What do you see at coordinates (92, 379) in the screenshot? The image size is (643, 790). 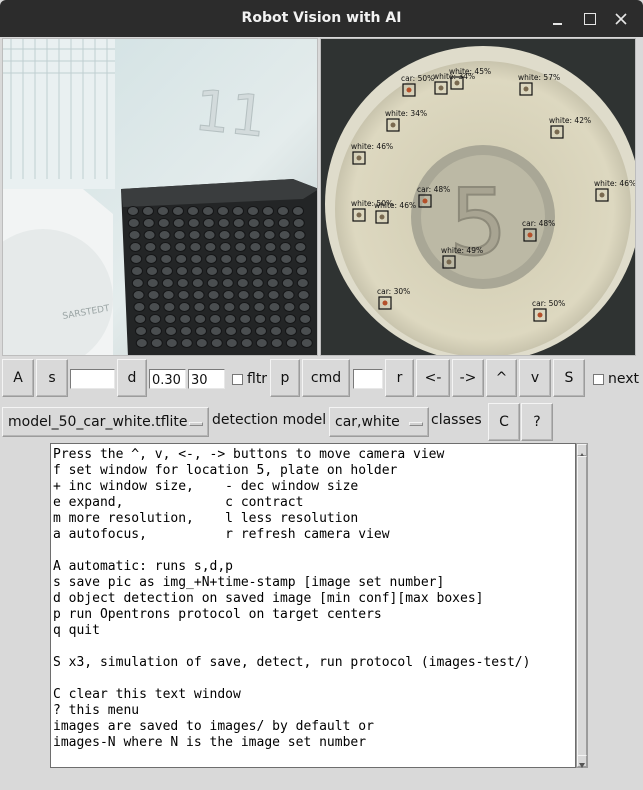 I see `image-set-input` at bounding box center [92, 379].